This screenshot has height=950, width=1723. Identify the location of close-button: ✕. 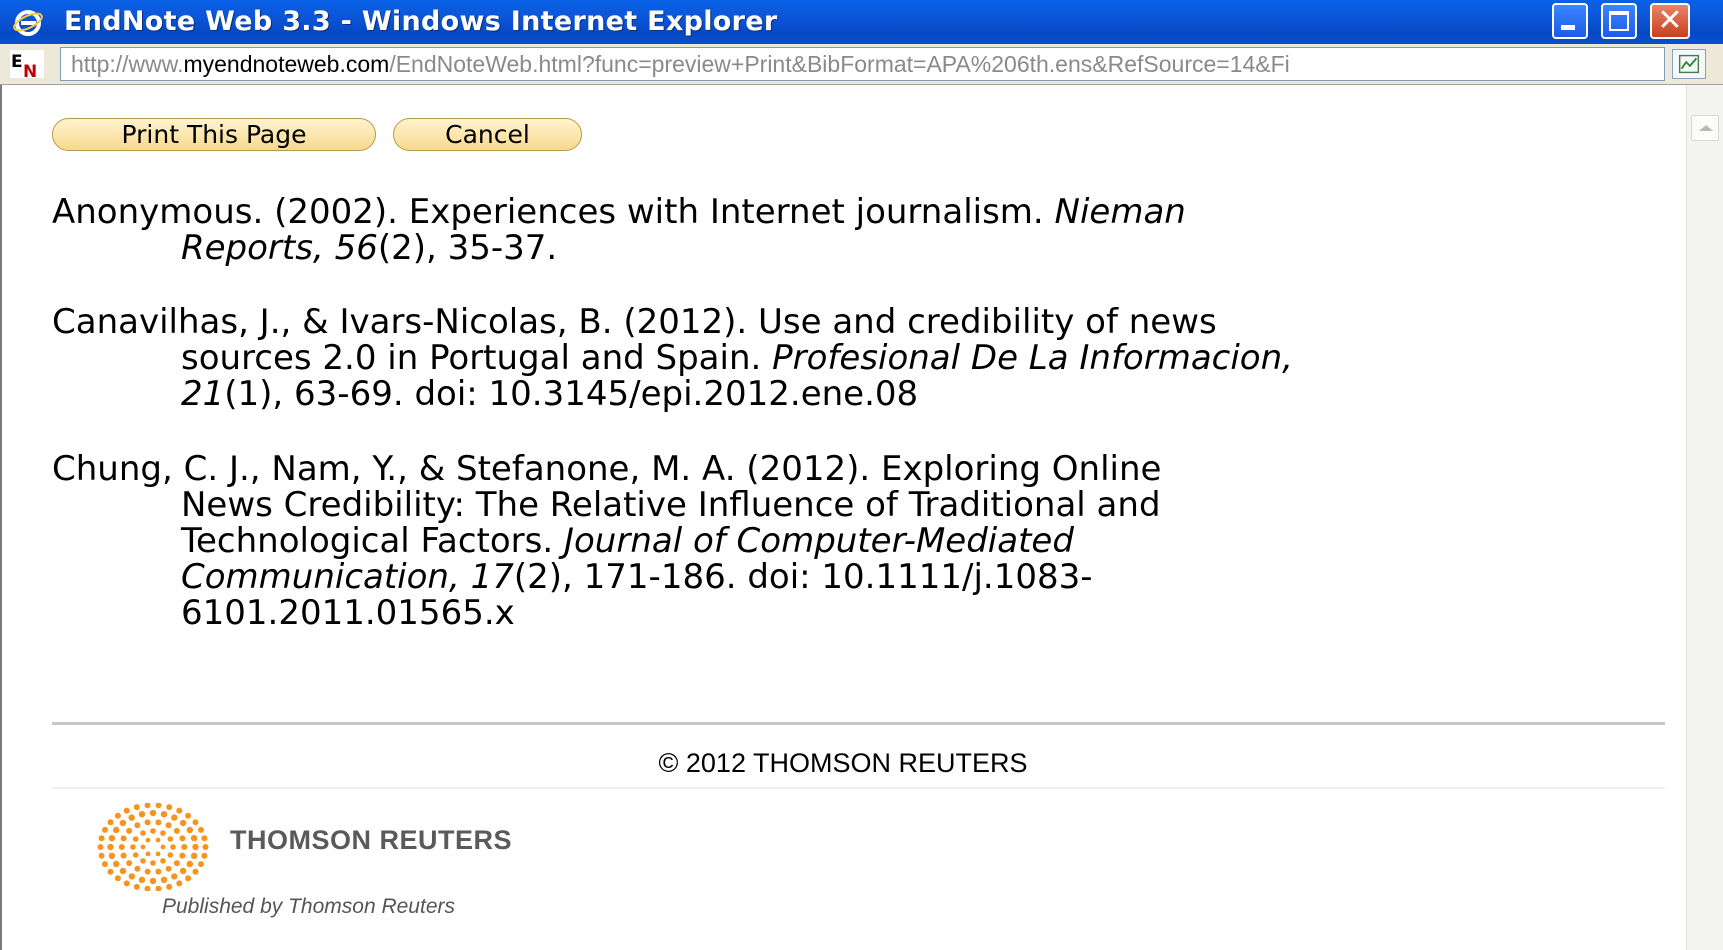
(1670, 21).